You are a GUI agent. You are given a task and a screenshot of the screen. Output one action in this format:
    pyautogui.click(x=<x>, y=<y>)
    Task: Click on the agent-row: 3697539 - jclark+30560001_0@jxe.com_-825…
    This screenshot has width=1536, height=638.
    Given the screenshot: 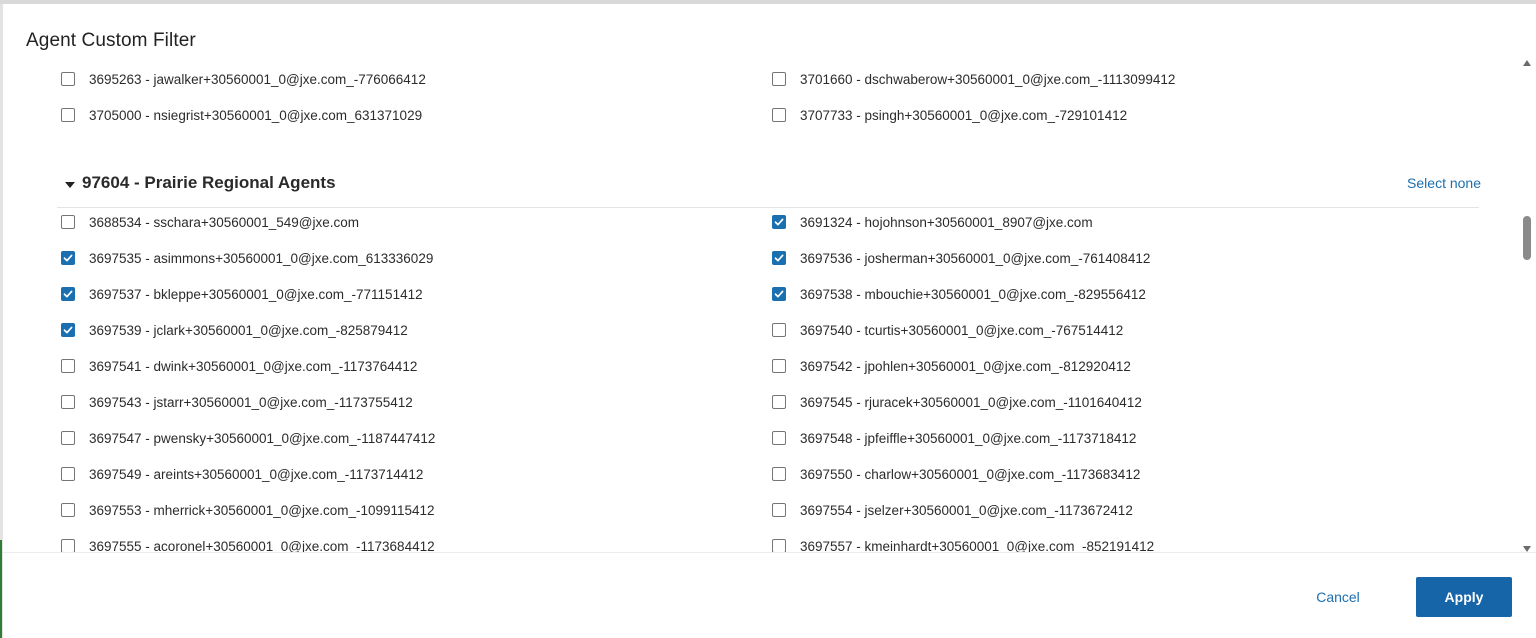 What is the action you would take?
    pyautogui.click(x=760, y=330)
    